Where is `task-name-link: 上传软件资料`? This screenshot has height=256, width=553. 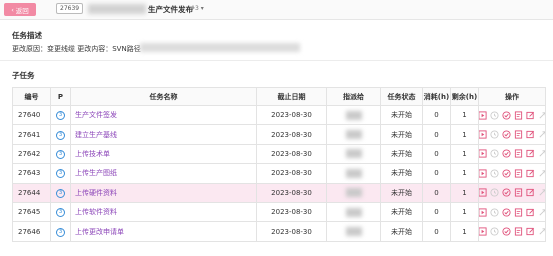
task-name-link: 上传软件资料 is located at coordinates (163, 212).